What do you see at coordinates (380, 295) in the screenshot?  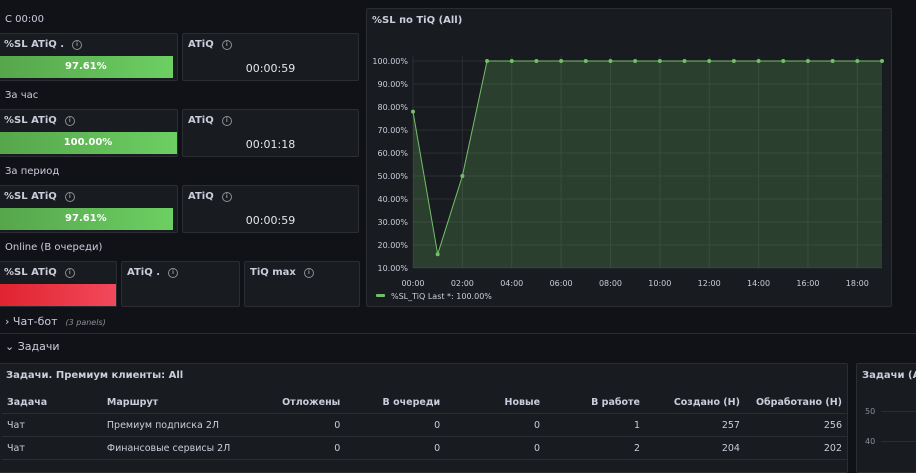 I see `legend-swatch` at bounding box center [380, 295].